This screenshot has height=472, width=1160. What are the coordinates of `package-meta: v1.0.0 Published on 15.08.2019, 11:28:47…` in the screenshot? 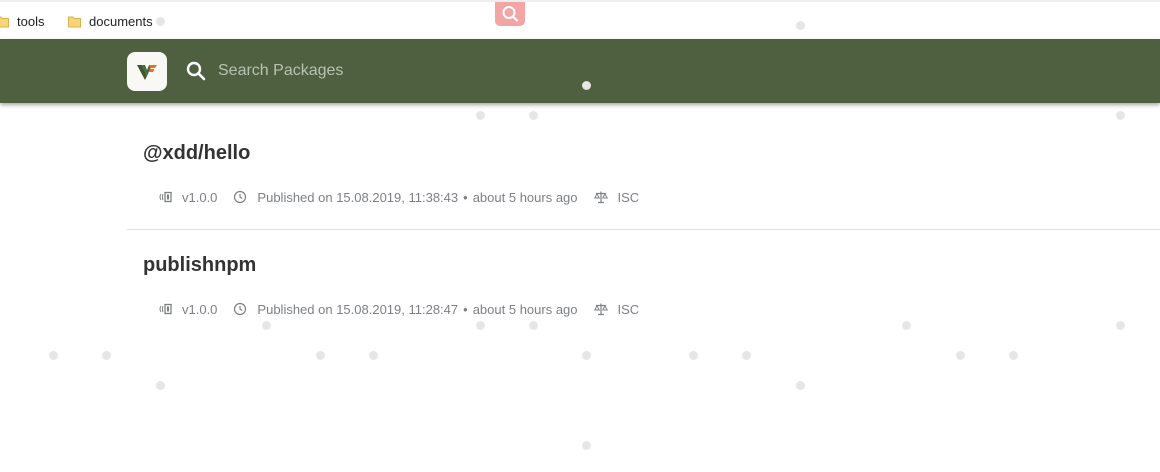 It's located at (398, 309).